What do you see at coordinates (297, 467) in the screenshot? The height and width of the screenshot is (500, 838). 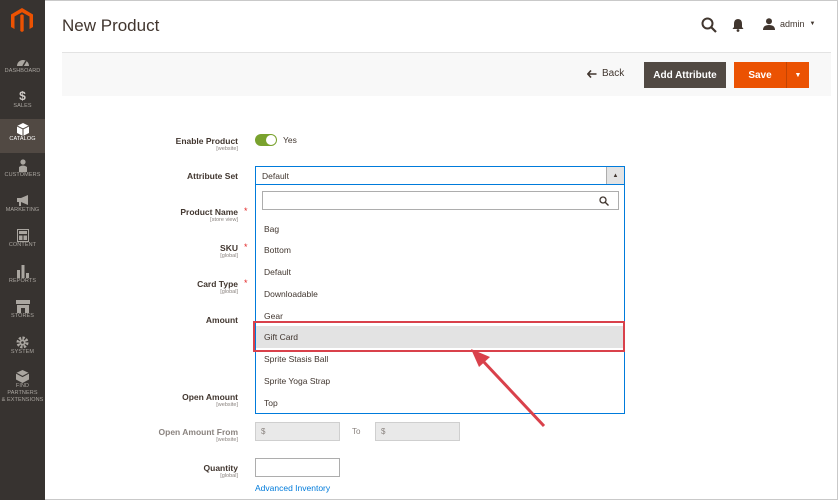 I see `quantity-input` at bounding box center [297, 467].